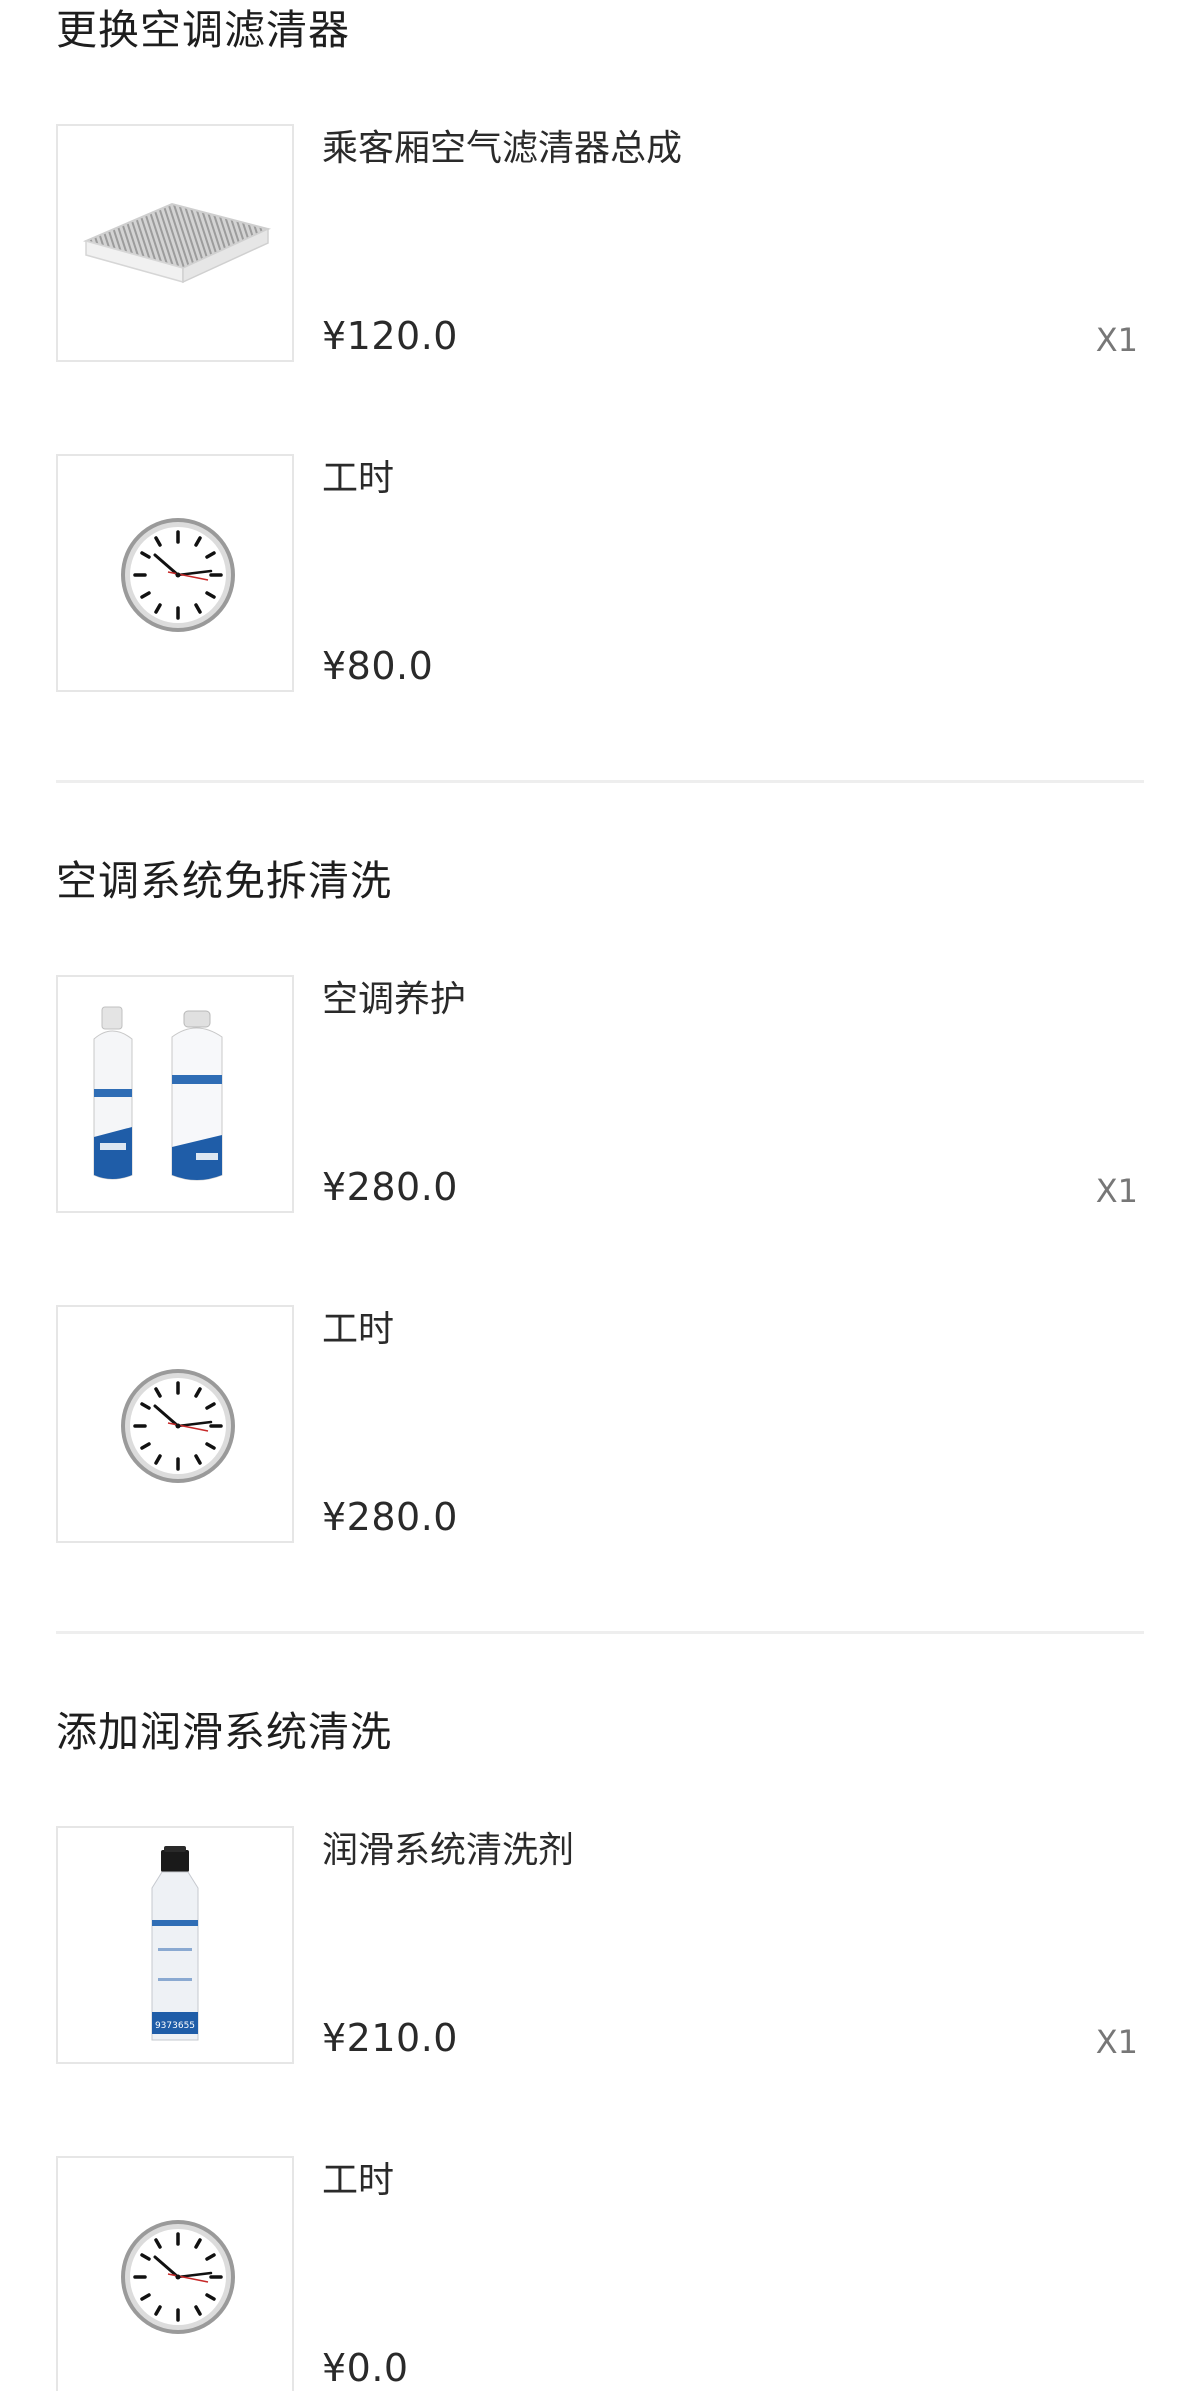  I want to click on part-item: 乘客厢空气滤清器总成 ¥120.0 X1, so click(600, 245).